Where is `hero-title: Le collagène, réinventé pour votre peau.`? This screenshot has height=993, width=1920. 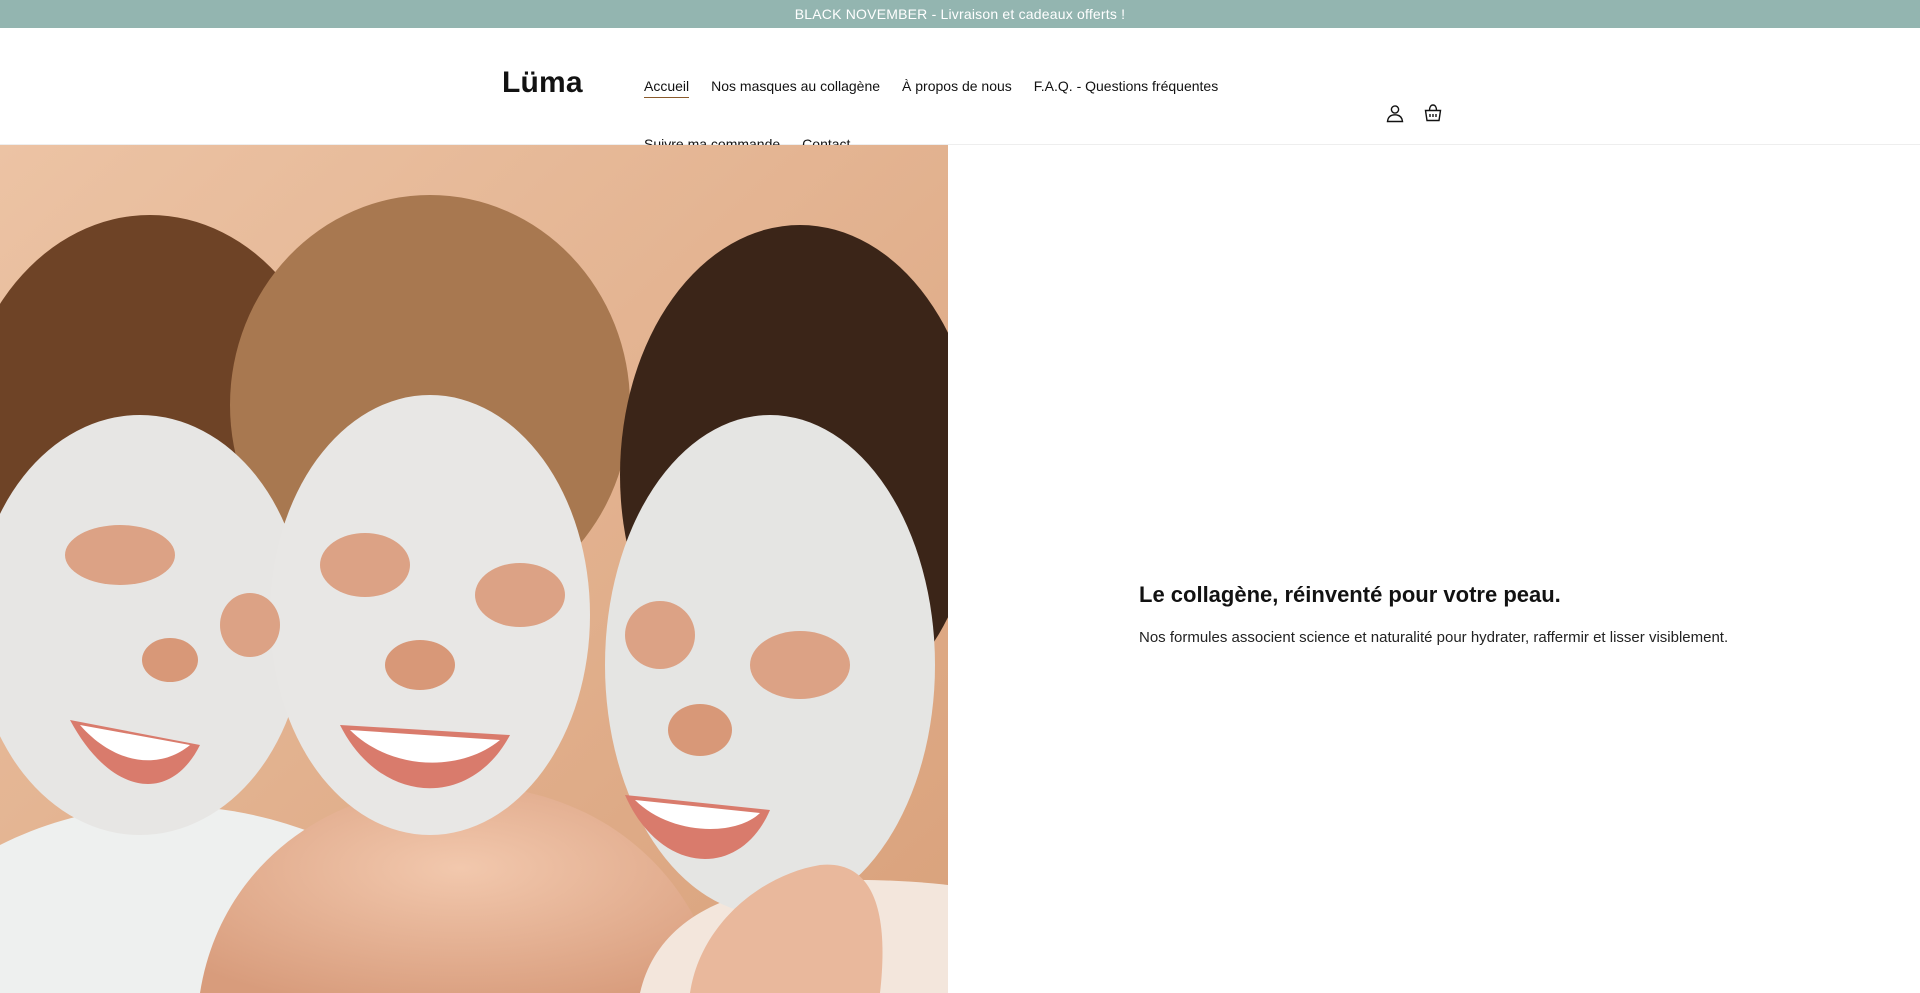 hero-title: Le collagène, réinventé pour votre peau. is located at coordinates (1350, 594).